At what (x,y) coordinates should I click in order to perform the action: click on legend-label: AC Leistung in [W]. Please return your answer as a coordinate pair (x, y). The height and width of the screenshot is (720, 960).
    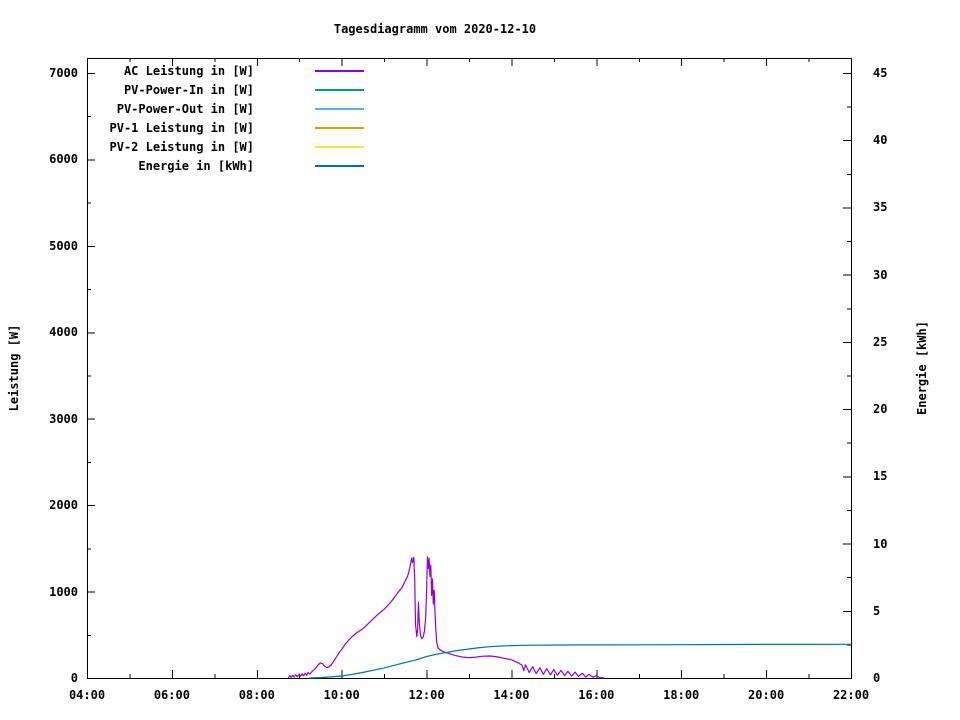
    Looking at the image, I should click on (188, 71).